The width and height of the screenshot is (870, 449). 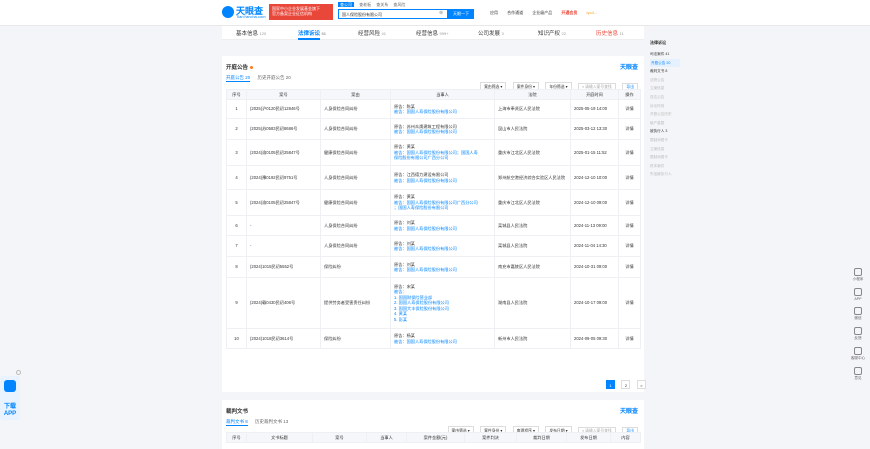 I want to click on case-cause: 人身保险合同纠纷, so click(x=355, y=177).